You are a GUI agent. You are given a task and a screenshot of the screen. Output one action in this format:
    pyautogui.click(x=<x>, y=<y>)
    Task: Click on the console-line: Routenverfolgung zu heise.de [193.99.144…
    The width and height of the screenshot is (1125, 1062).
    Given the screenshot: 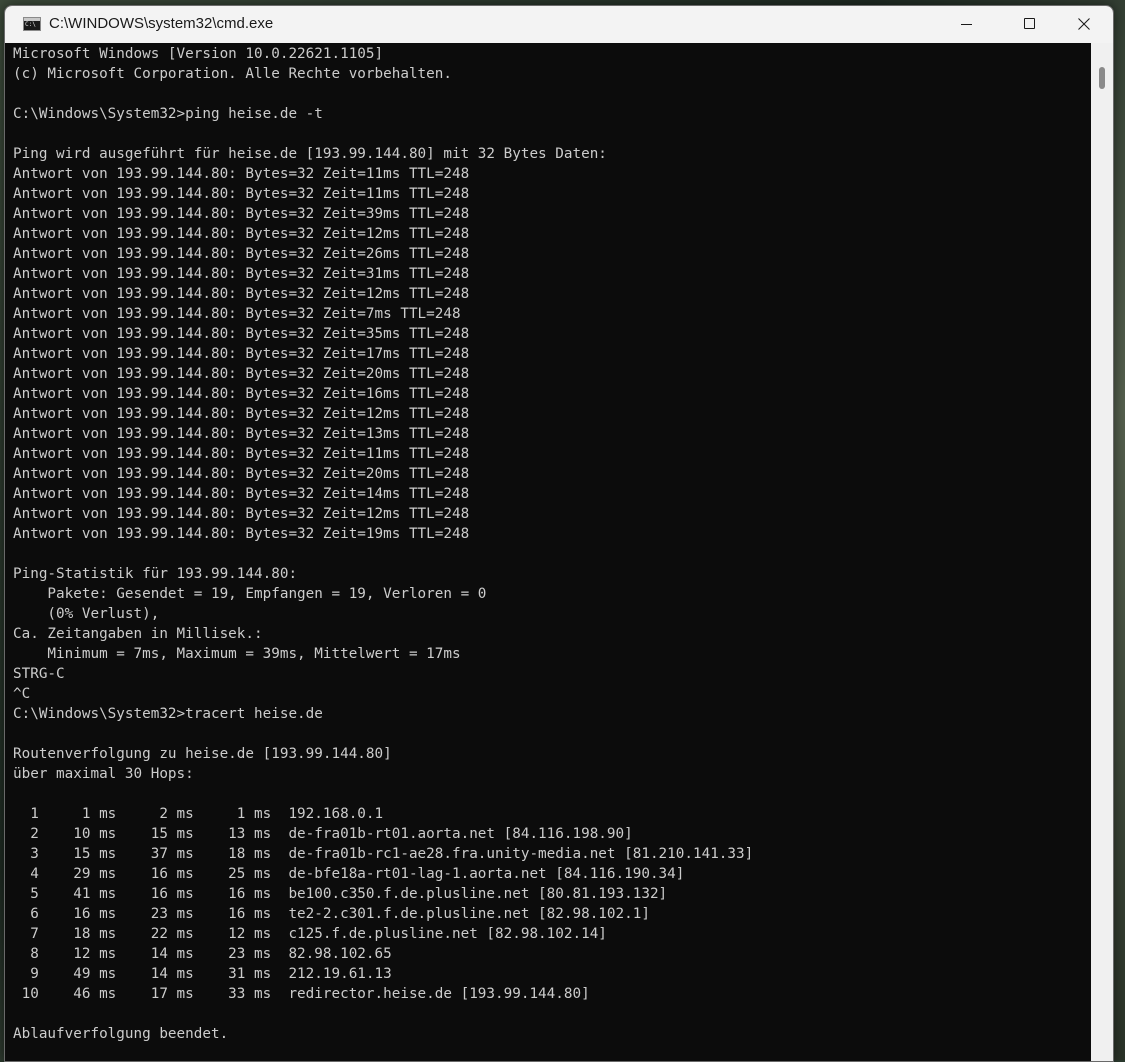 What is the action you would take?
    pyautogui.click(x=202, y=754)
    